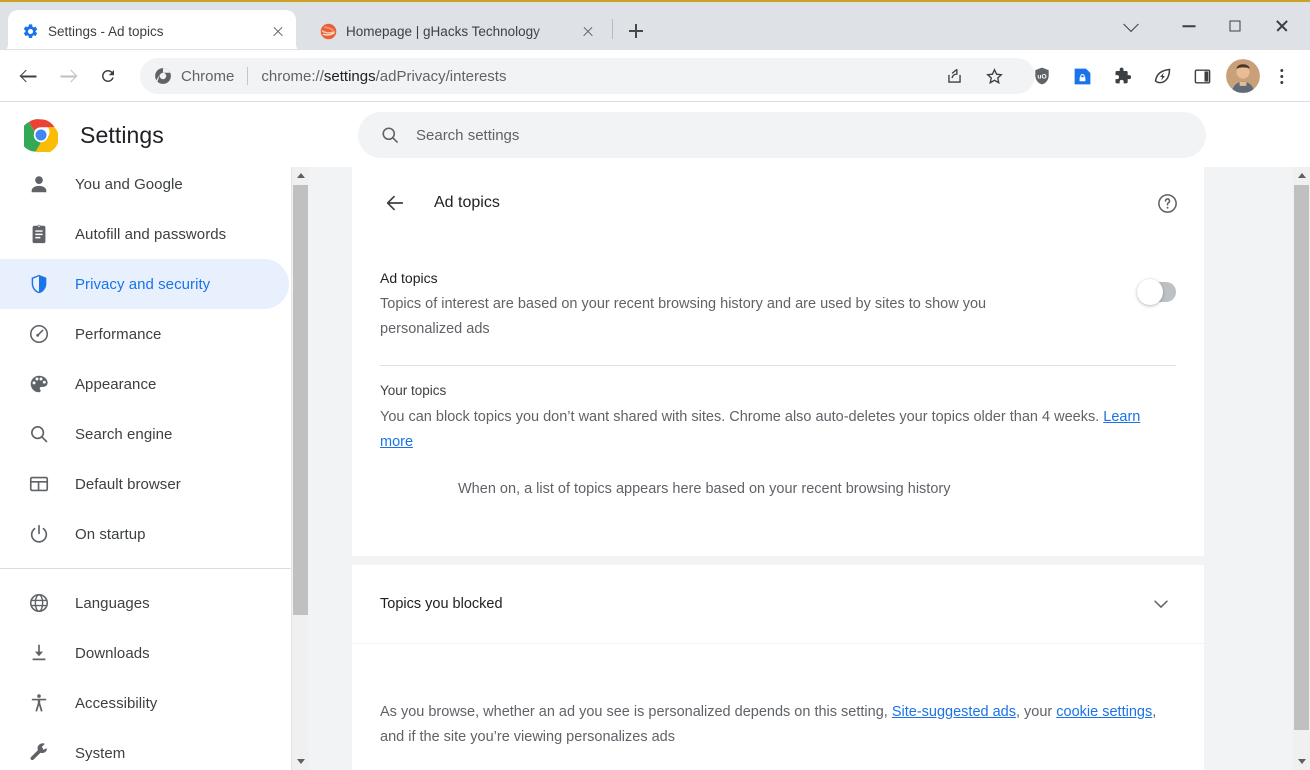  Describe the element at coordinates (145, 568) in the screenshot. I see `sidebar-divider` at that location.